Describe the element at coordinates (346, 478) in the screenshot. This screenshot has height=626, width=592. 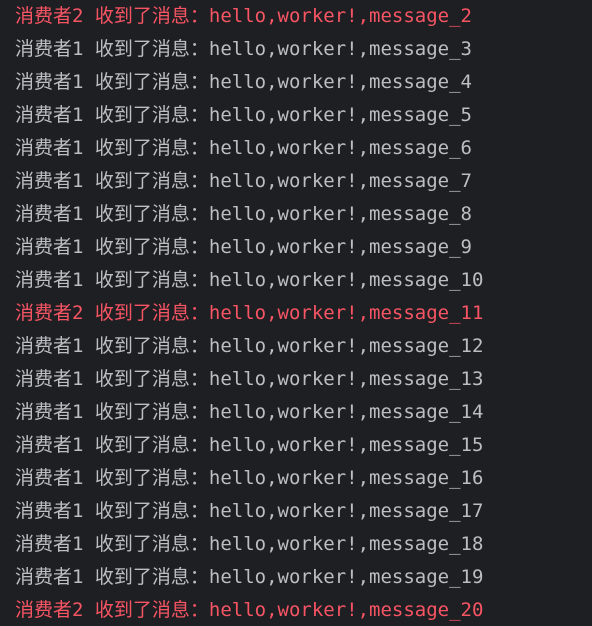
I see `console-line-message: hello,worker!,message_16` at that location.